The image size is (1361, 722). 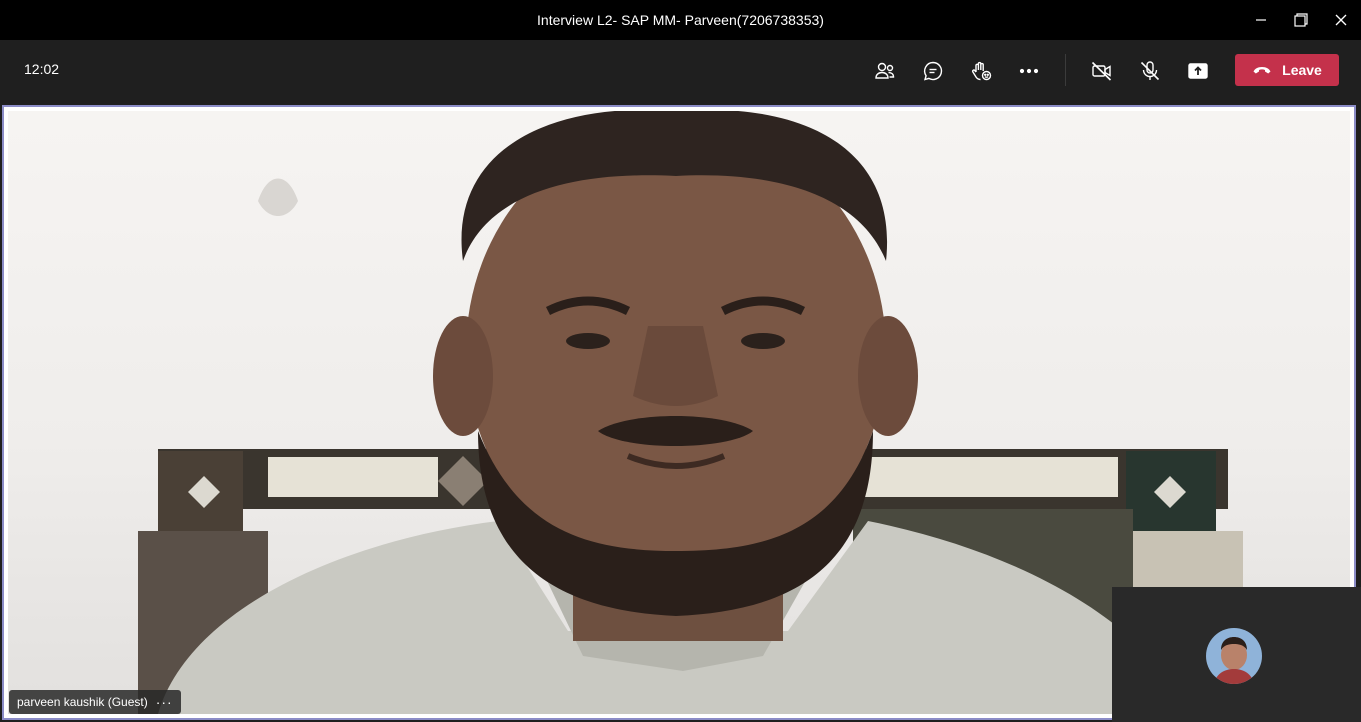 I want to click on participant-more-button: ···, so click(x=164, y=702).